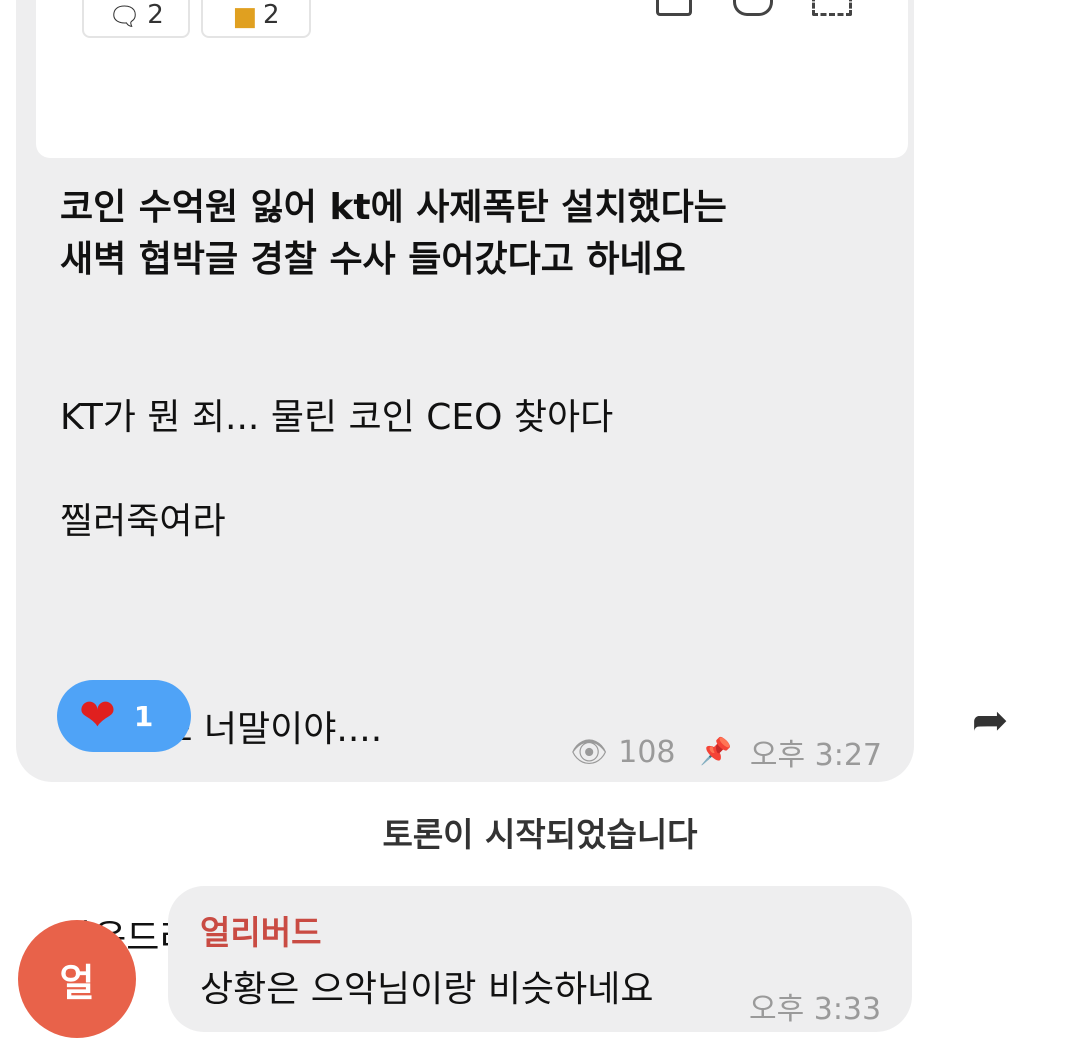 The image size is (1080, 1044). I want to click on trophy-icon: ■, so click(245, 17).